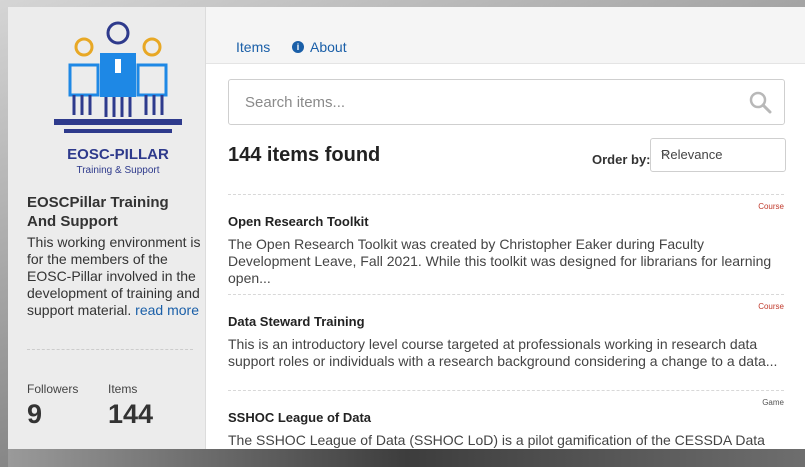  Describe the element at coordinates (118, 98) in the screenshot. I see `eosc-pillar-logo: EOSC-PILLAR Training & Support` at that location.